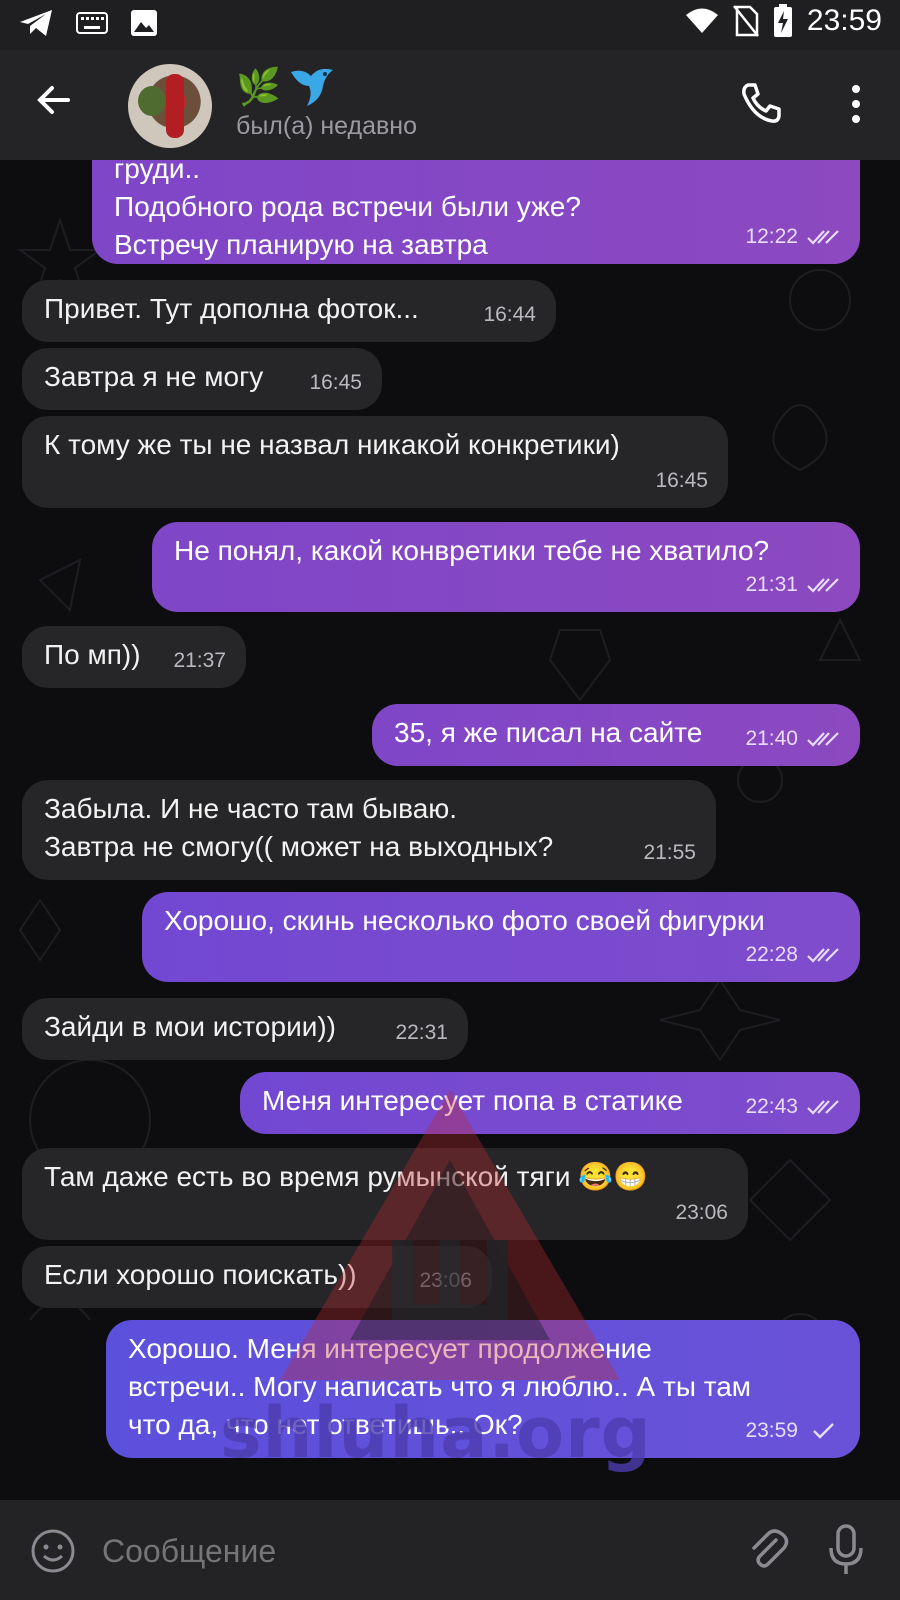 This screenshot has width=900, height=1600. I want to click on message-text: 35, я же писал на сайте, so click(548, 732).